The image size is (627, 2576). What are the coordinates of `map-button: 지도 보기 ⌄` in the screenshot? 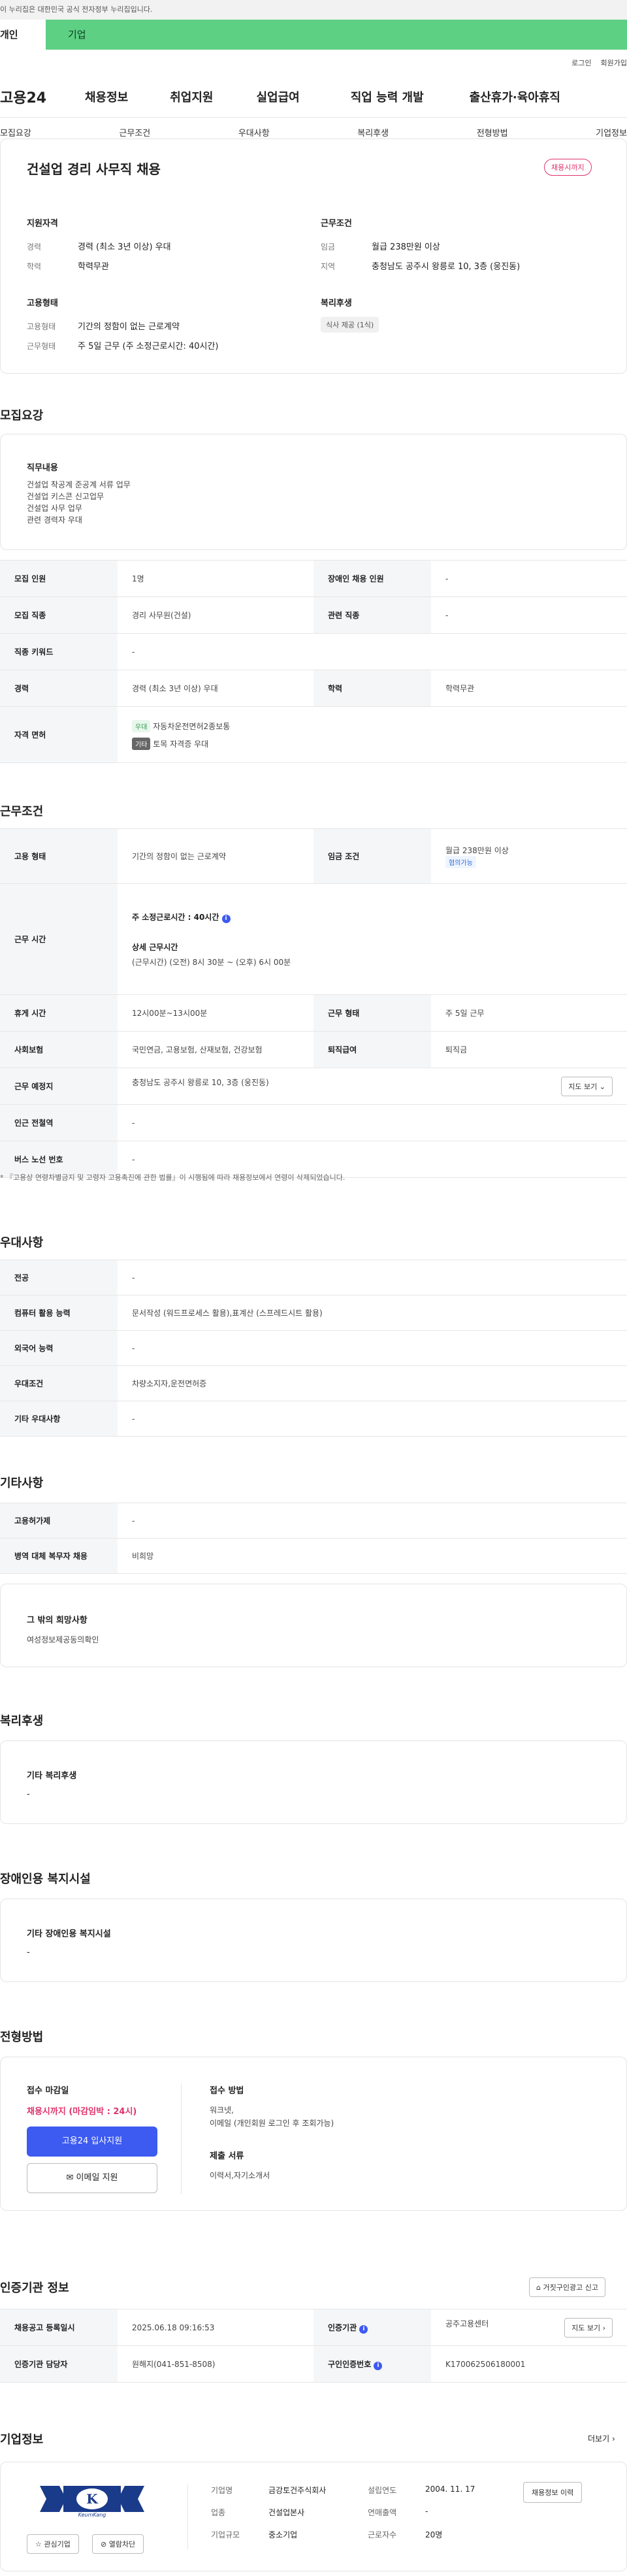 It's located at (587, 1086).